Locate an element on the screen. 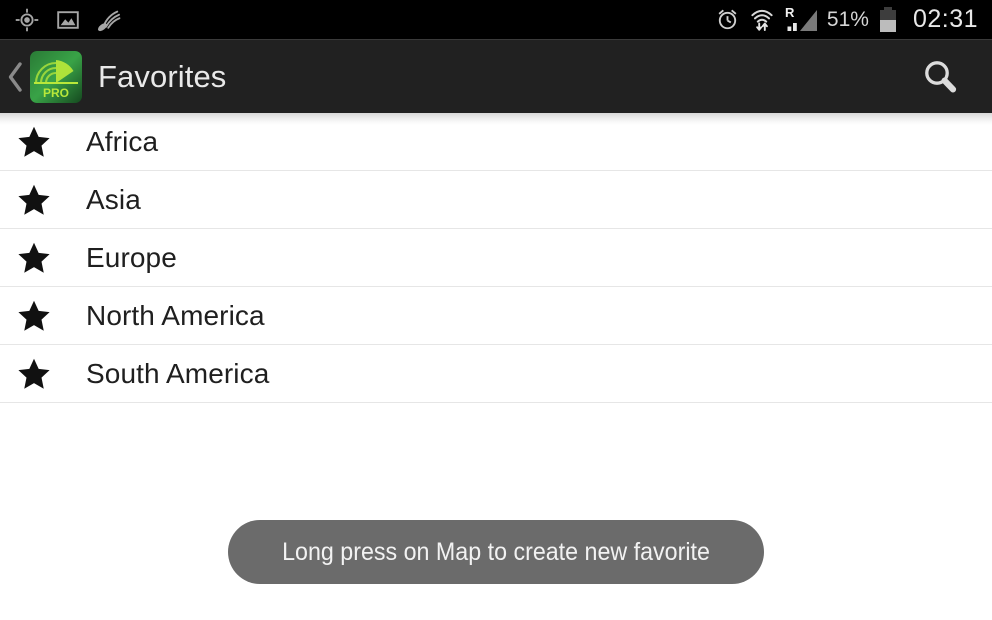  list-item-label: Africa is located at coordinates (122, 141).